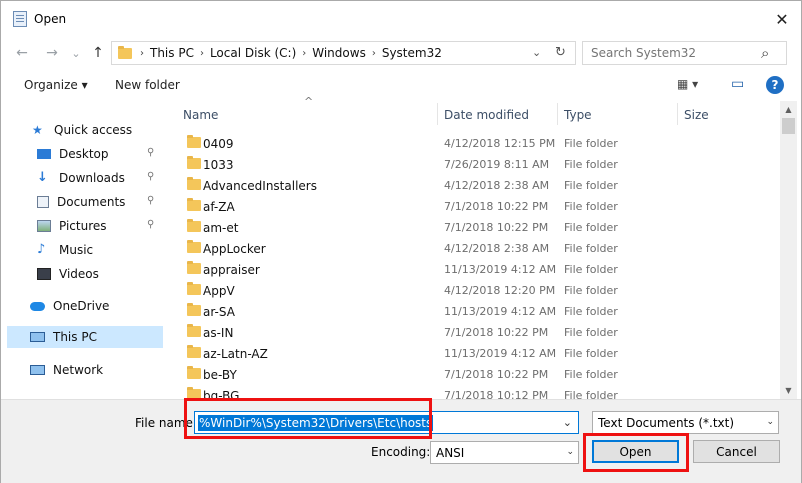 Image resolution: width=802 pixels, height=483 pixels. What do you see at coordinates (221, 227) in the screenshot?
I see `file-name: am-et` at bounding box center [221, 227].